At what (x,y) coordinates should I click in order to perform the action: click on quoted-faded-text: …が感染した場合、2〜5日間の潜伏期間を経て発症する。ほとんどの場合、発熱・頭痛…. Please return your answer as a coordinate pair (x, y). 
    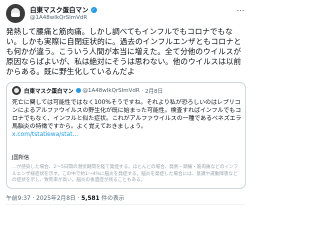
    Looking at the image, I should click on (125, 174).